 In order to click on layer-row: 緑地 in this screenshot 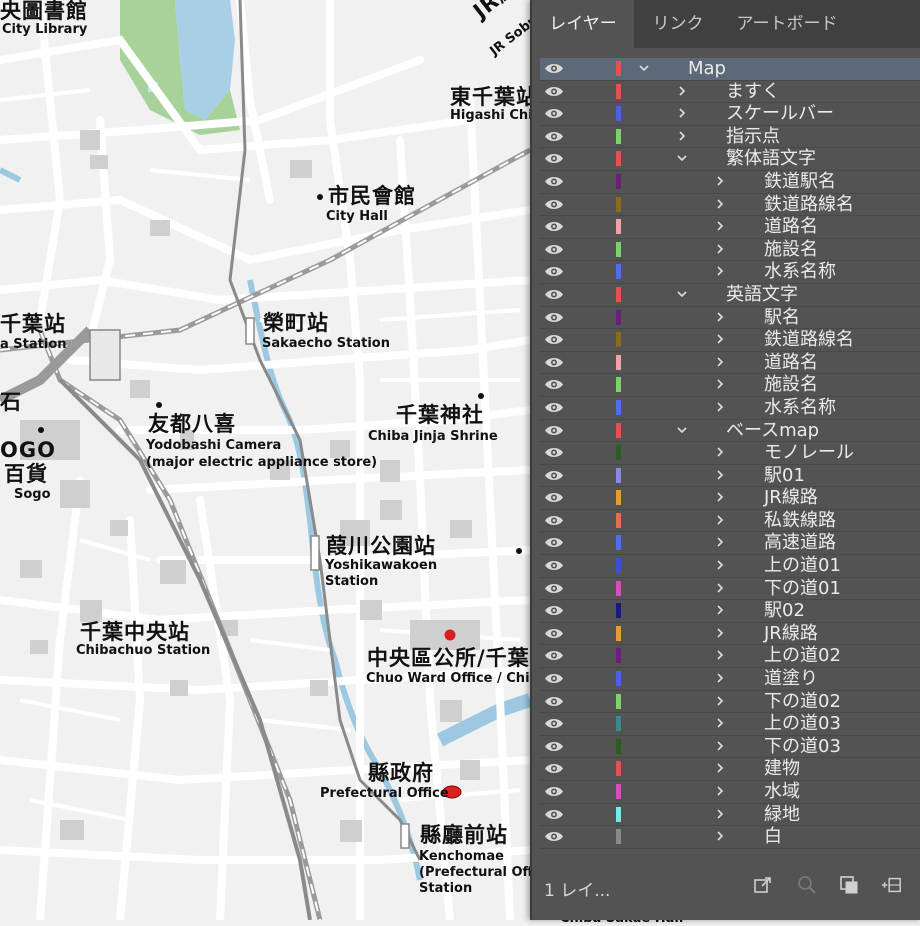, I will do `click(730, 815)`.